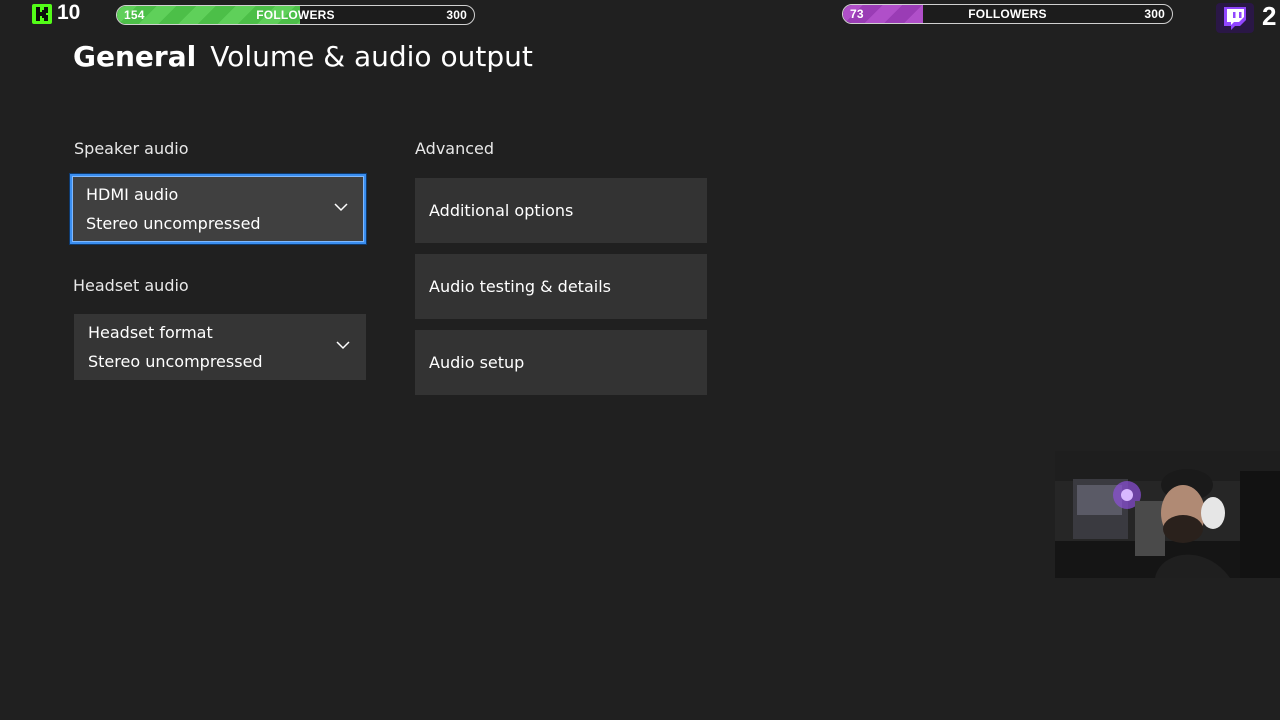 The height and width of the screenshot is (720, 1280). What do you see at coordinates (150, 332) in the screenshot?
I see `headset-audio-value: Headset format` at bounding box center [150, 332].